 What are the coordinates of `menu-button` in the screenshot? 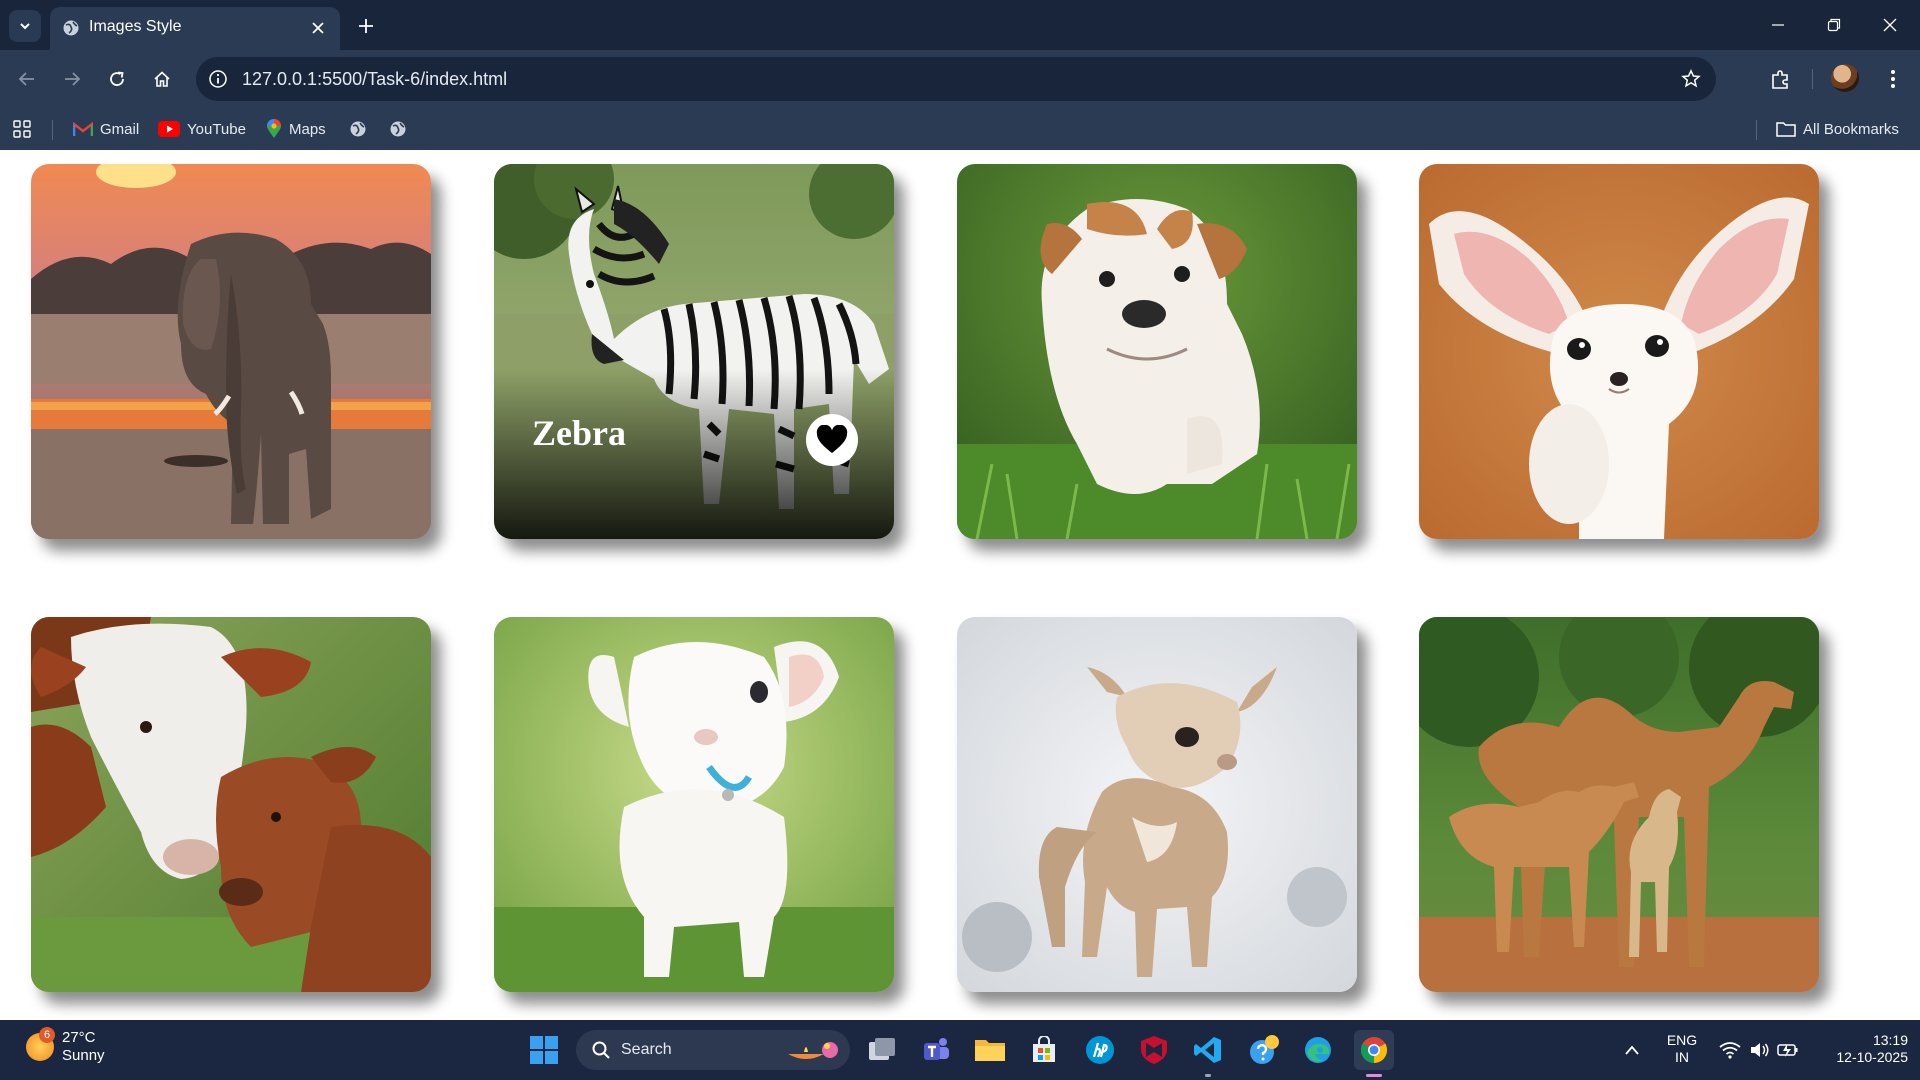 It's located at (1893, 79).